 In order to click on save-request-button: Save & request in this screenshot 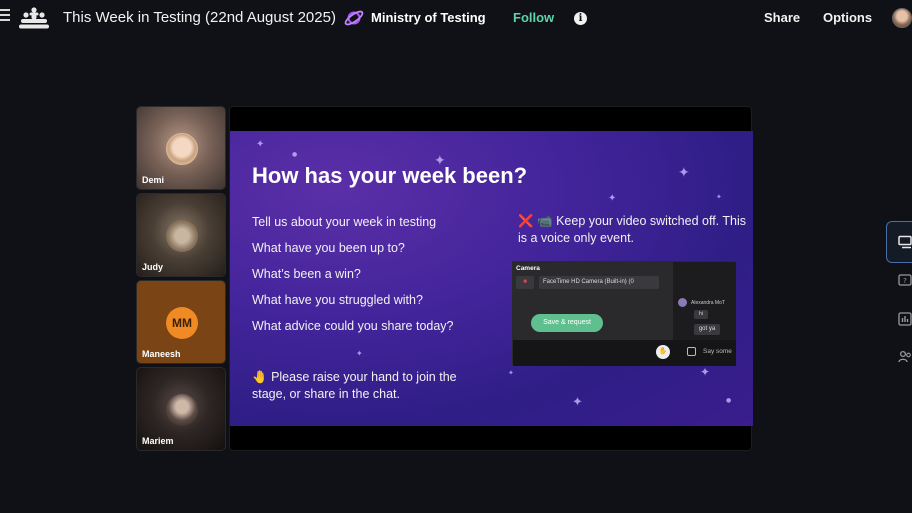, I will do `click(567, 323)`.